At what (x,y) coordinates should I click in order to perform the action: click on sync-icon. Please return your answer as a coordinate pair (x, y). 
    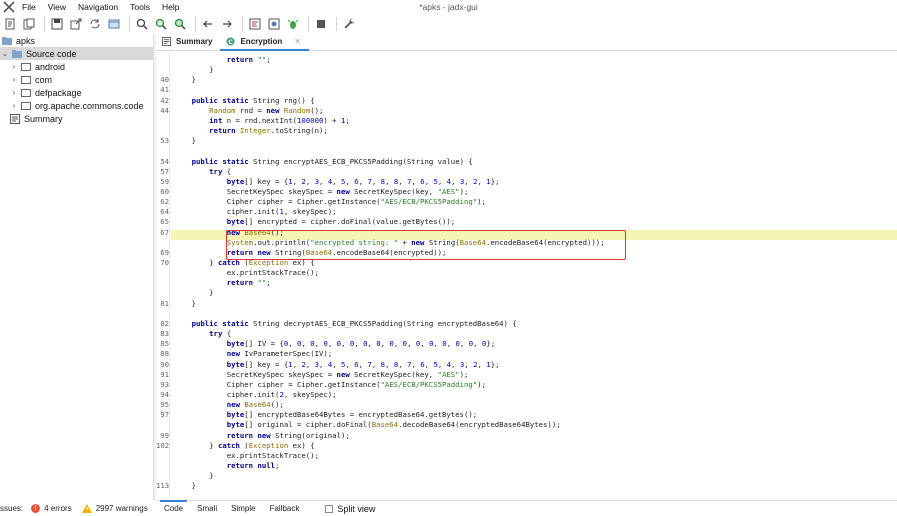
    Looking at the image, I should click on (95, 24).